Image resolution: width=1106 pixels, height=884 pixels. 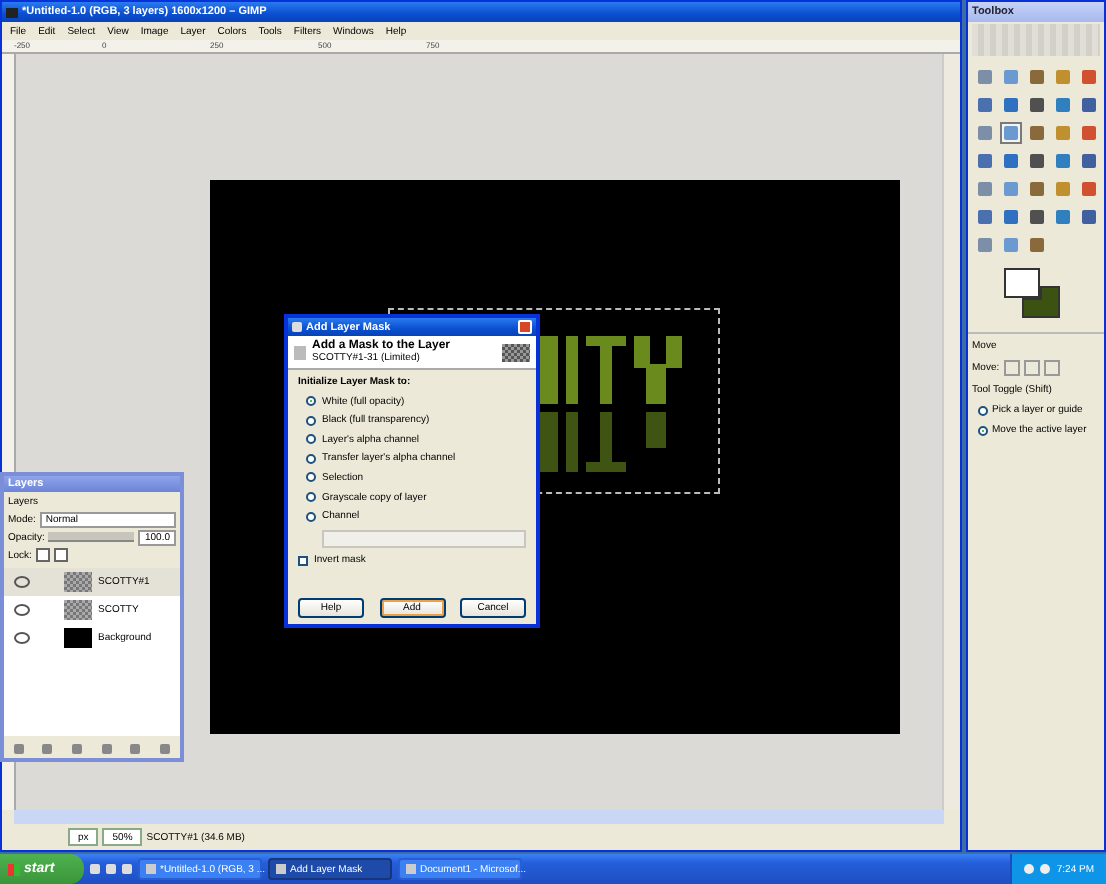 What do you see at coordinates (1022, 283) in the screenshot?
I see `foreground-color-swatch` at bounding box center [1022, 283].